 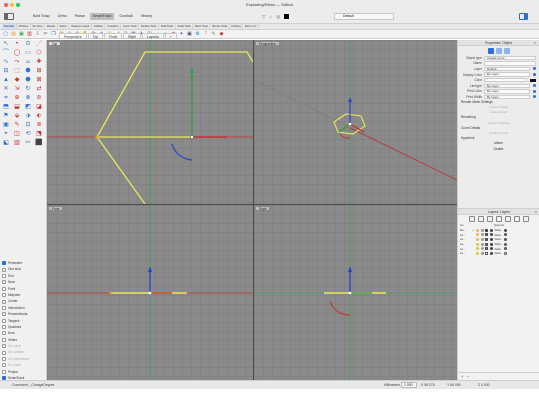 What do you see at coordinates (28, 53) in the screenshot?
I see `rectangle-icon: ▭` at bounding box center [28, 53].